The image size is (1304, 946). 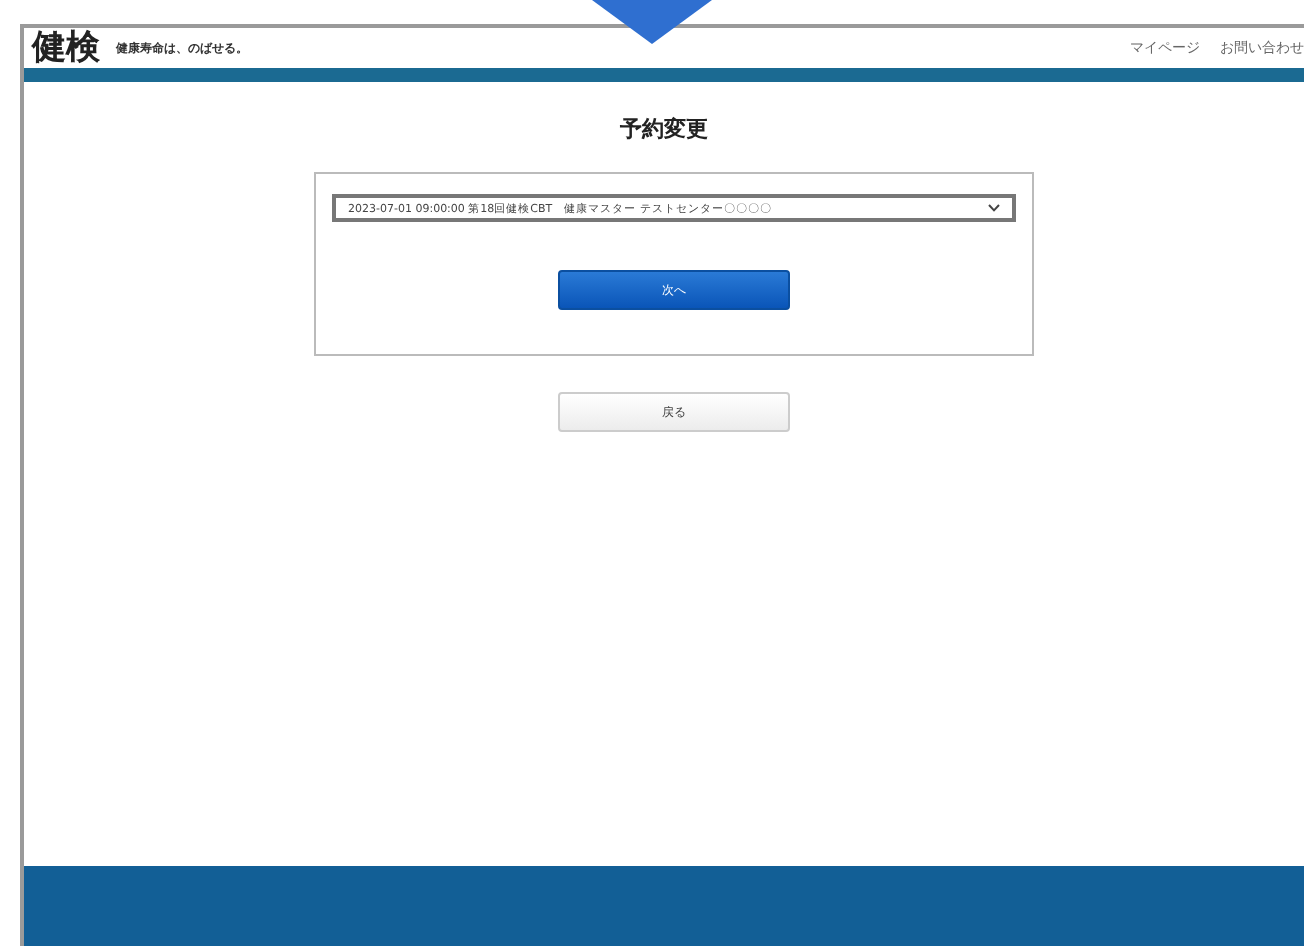 What do you see at coordinates (664, 129) in the screenshot?
I see `page-title: 予約変更` at bounding box center [664, 129].